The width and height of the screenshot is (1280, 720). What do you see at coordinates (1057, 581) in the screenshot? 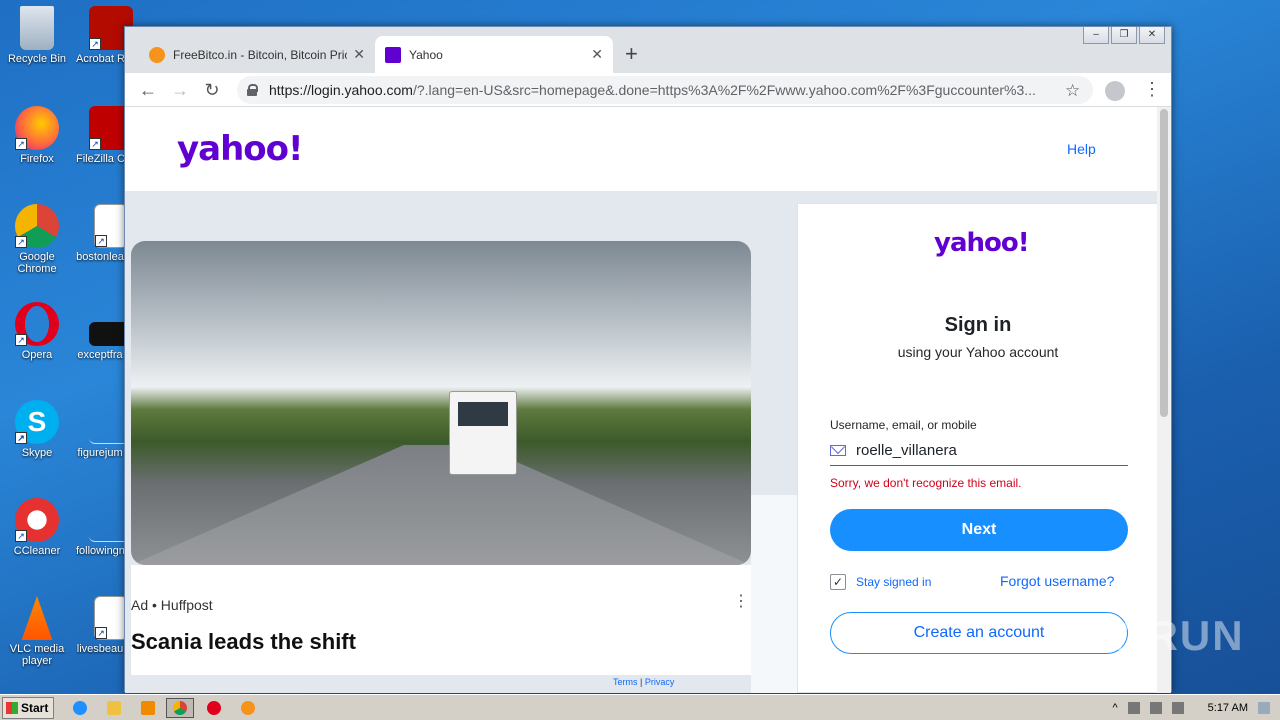
I see `forgot-username-link: Forgot username?` at bounding box center [1057, 581].